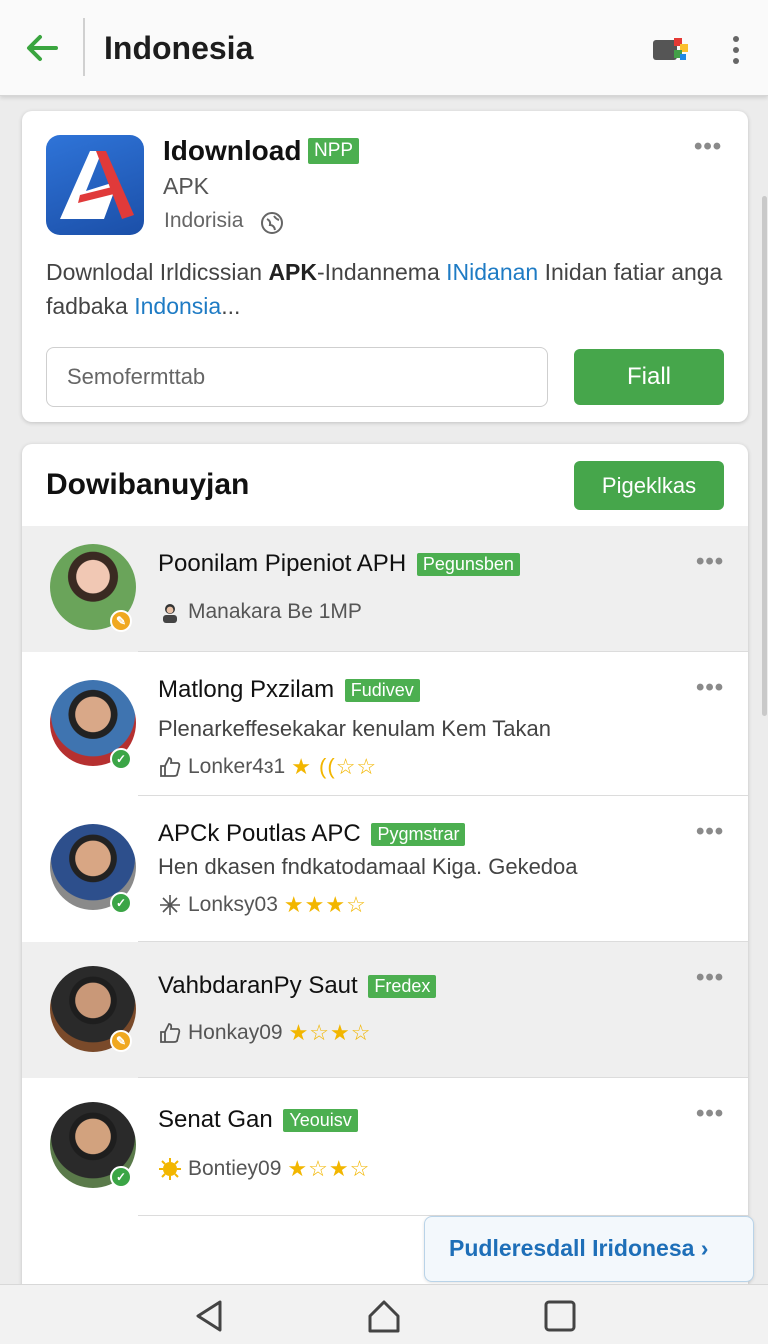 Image resolution: width=768 pixels, height=1344 pixels. Describe the element at coordinates (325, 904) in the screenshot. I see `rating-stars: ★★★☆` at that location.